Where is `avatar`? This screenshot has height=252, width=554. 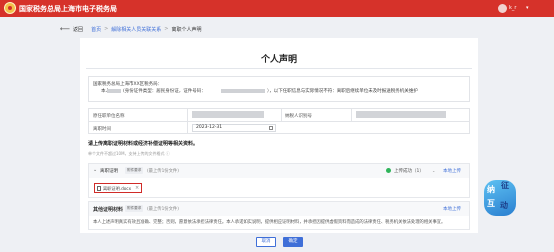
avatar is located at coordinates (502, 8).